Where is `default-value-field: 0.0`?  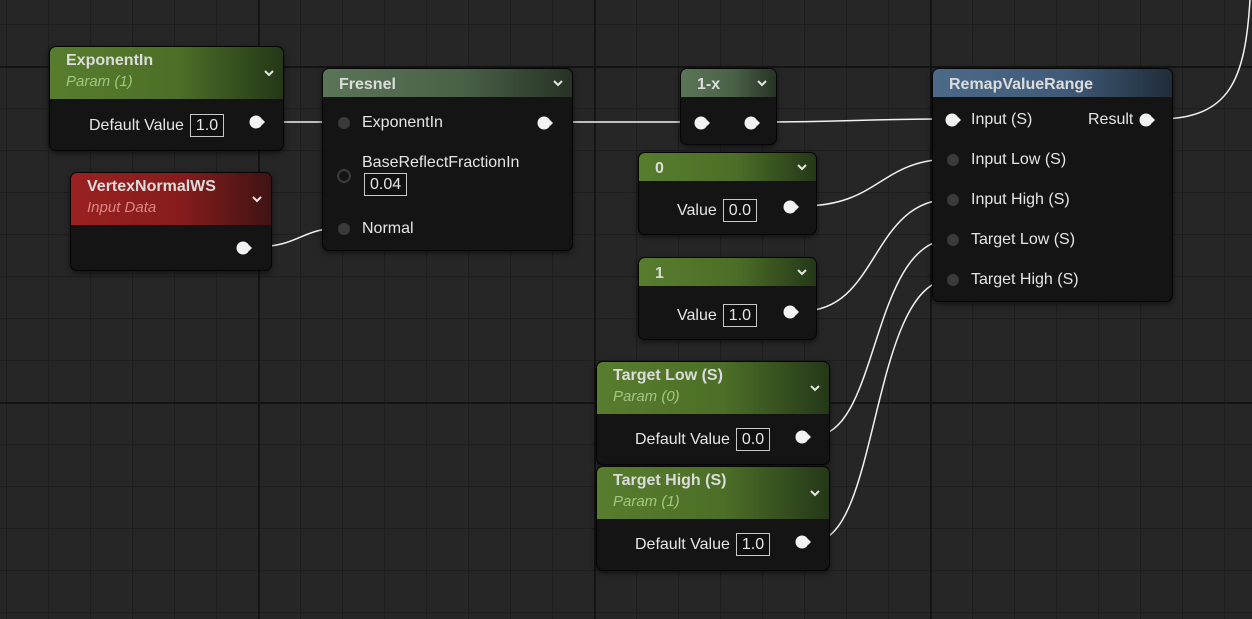 default-value-field: 0.0 is located at coordinates (753, 440).